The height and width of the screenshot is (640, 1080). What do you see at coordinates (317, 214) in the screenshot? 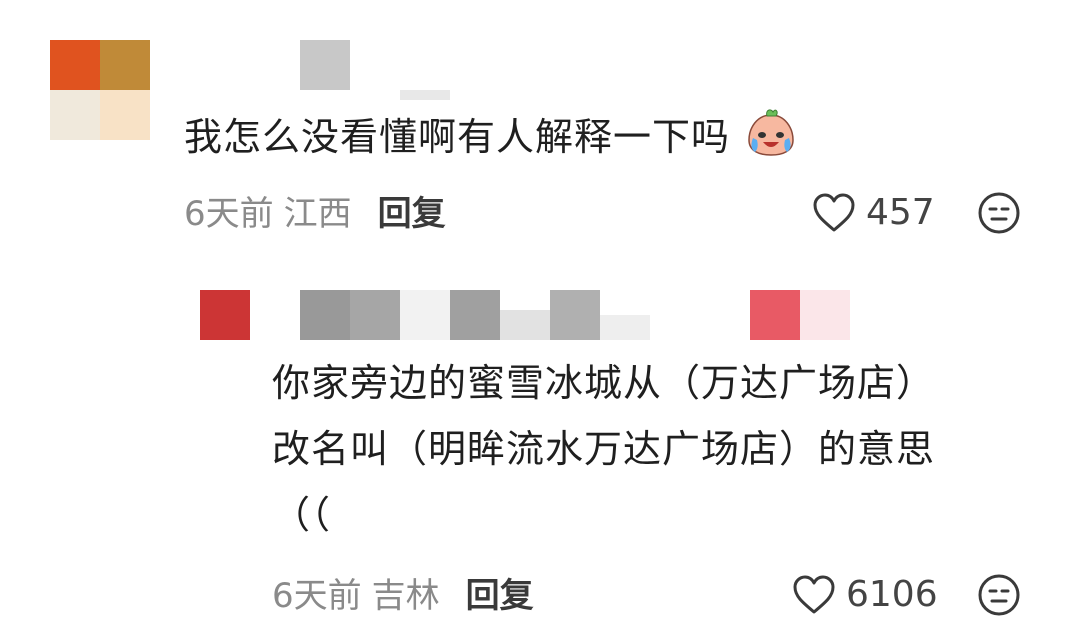
I see `comment-region: 江西` at bounding box center [317, 214].